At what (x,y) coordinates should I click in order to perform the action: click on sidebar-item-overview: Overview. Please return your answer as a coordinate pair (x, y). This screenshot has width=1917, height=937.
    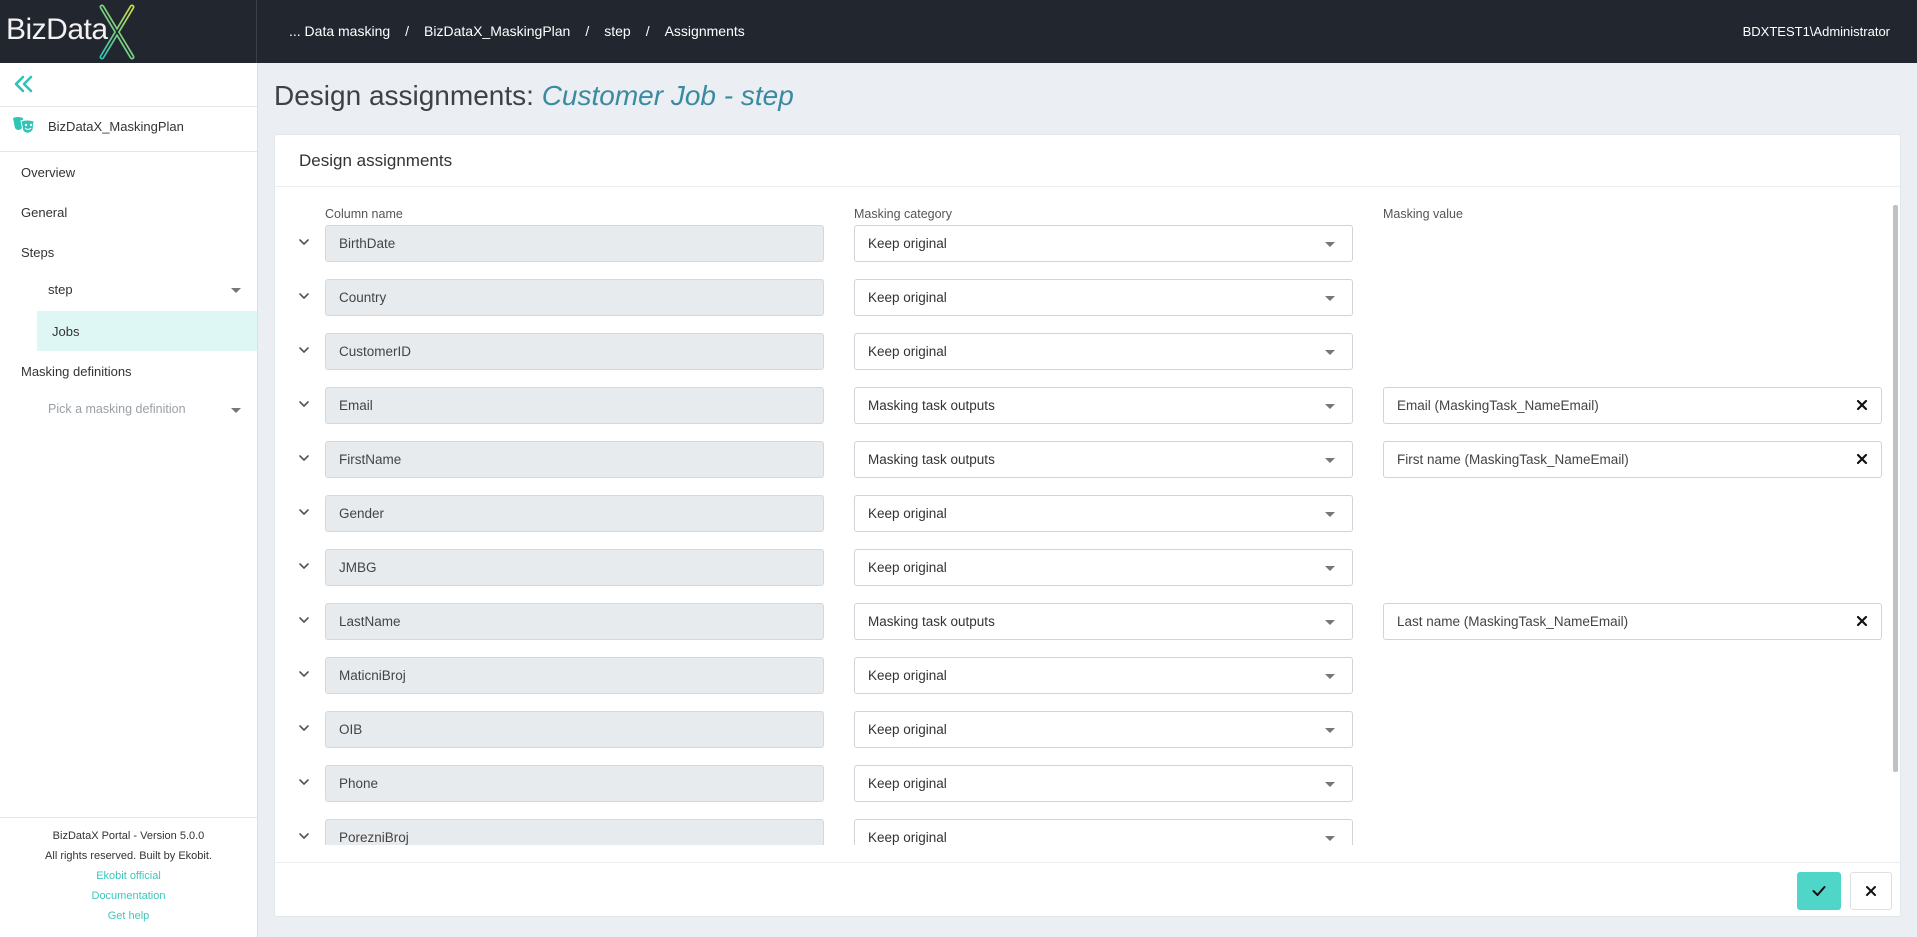
    Looking at the image, I should click on (48, 172).